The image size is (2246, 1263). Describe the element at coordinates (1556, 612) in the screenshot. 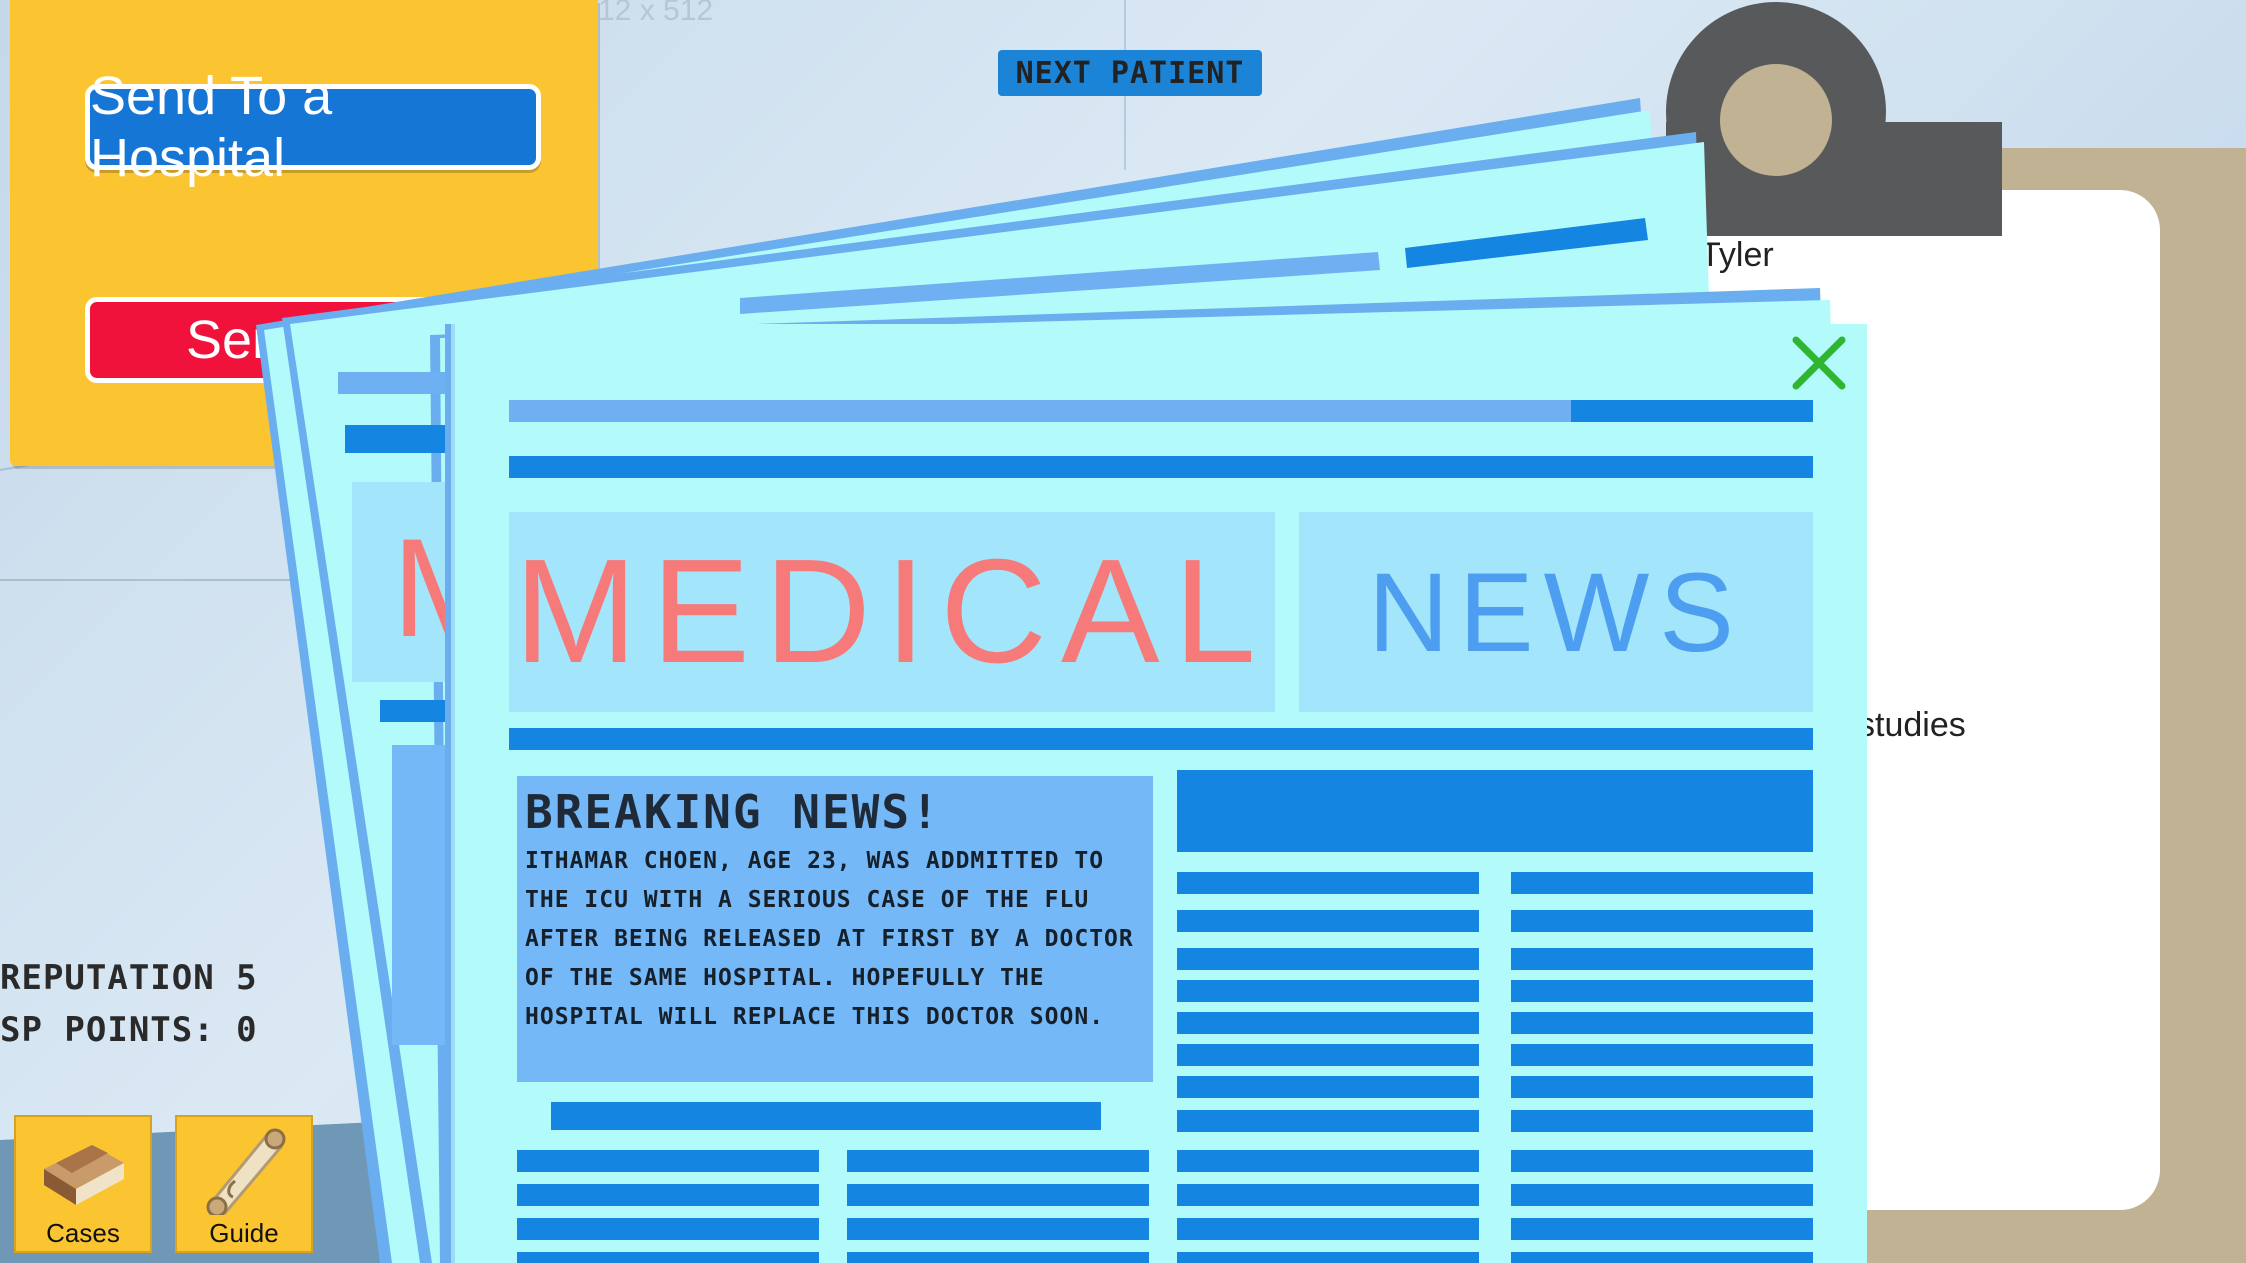

I see `masthead-news: NEWS` at that location.